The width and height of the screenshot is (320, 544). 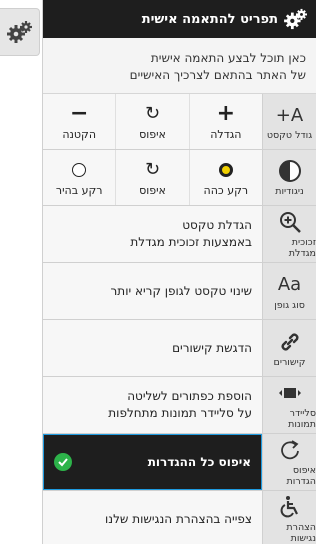 I want to click on contrast-buttons: רקע כהה ↻ איפוס רקע בהיר, so click(x=152, y=177).